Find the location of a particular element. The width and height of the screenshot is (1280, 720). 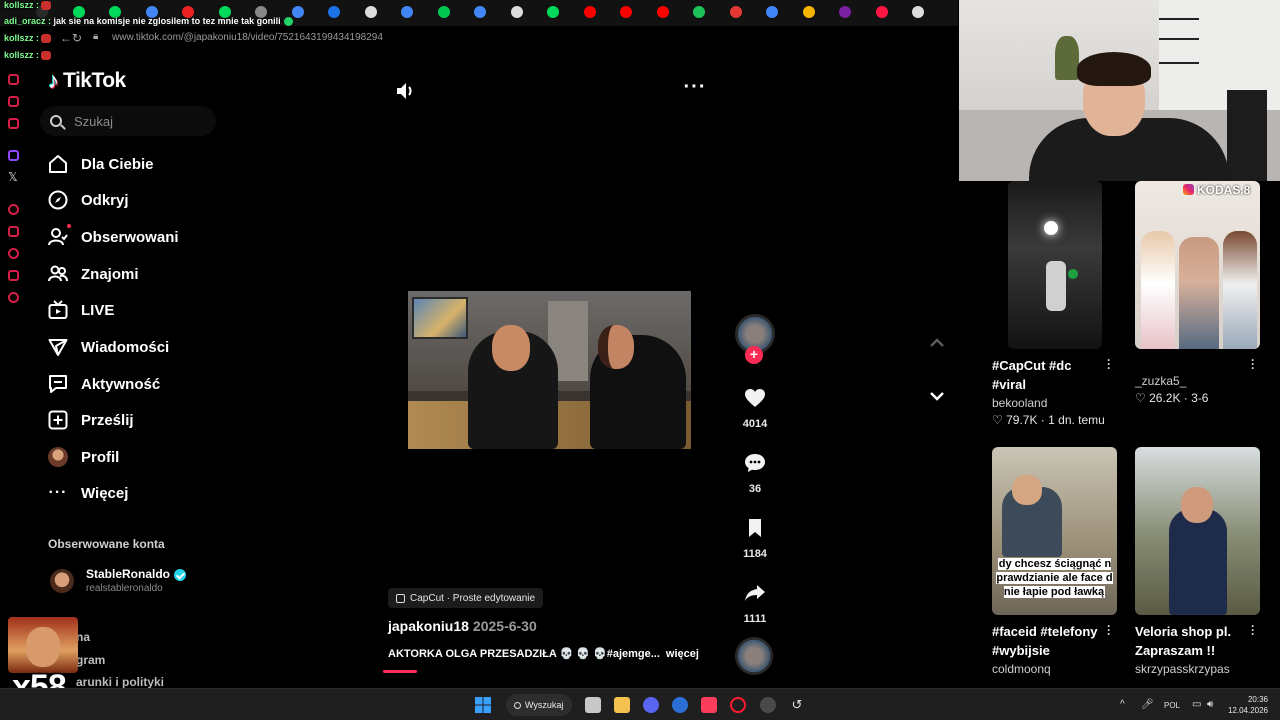

volume-icon: 🔊︎ is located at coordinates (1210, 704).